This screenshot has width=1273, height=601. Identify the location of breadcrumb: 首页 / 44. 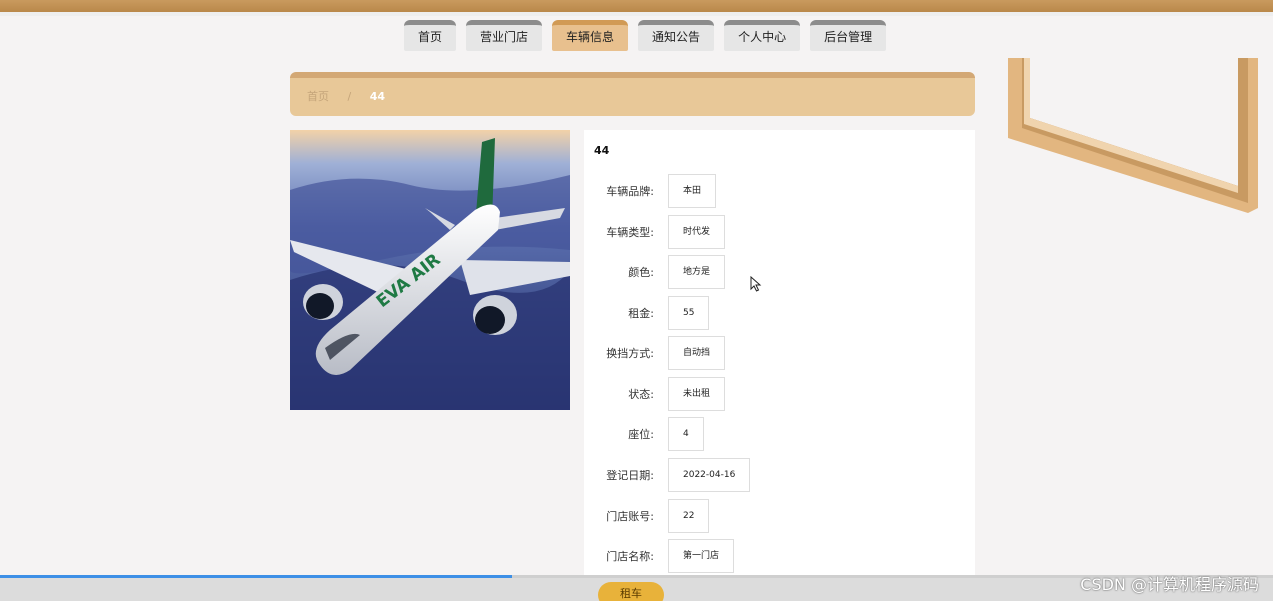
(632, 94).